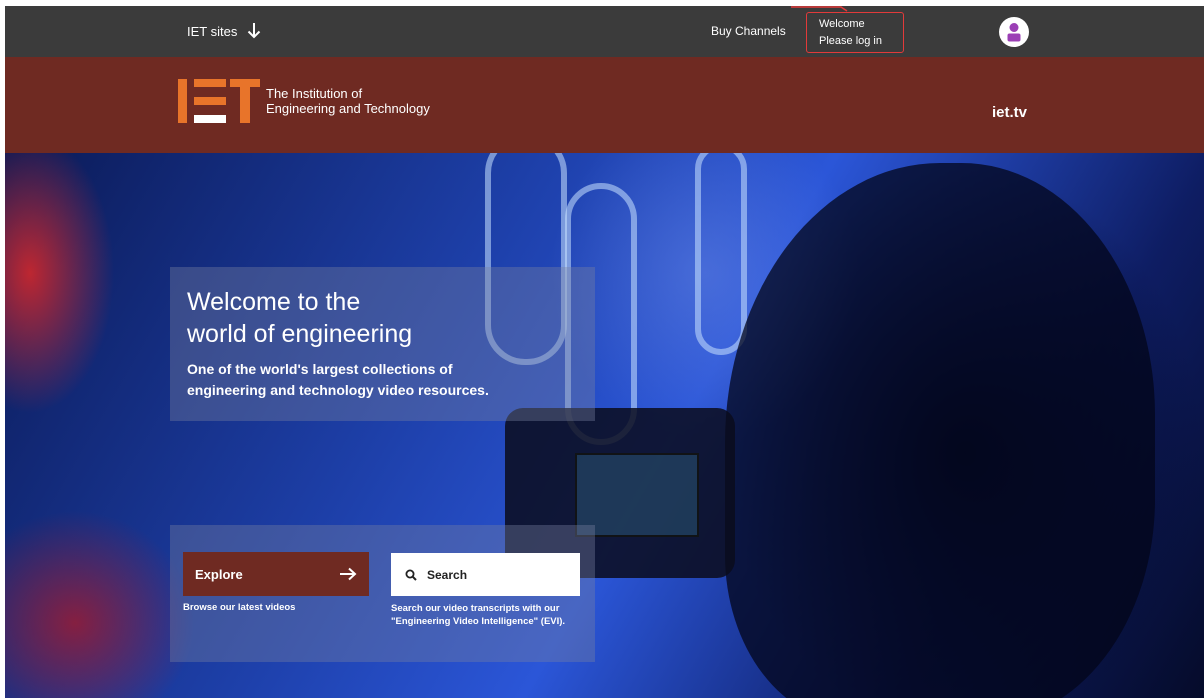  I want to click on explore-caption: Browse our latest videos, so click(239, 607).